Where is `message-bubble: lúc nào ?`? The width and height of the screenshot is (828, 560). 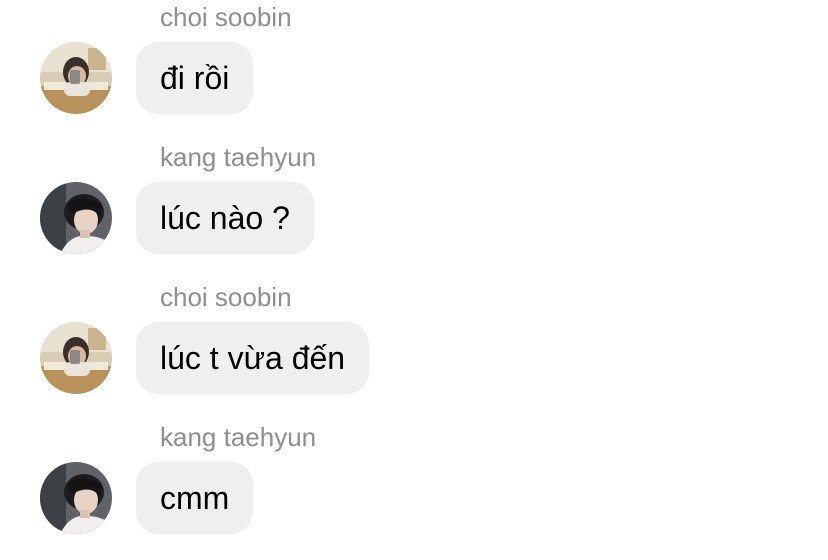 message-bubble: lúc nào ? is located at coordinates (225, 218).